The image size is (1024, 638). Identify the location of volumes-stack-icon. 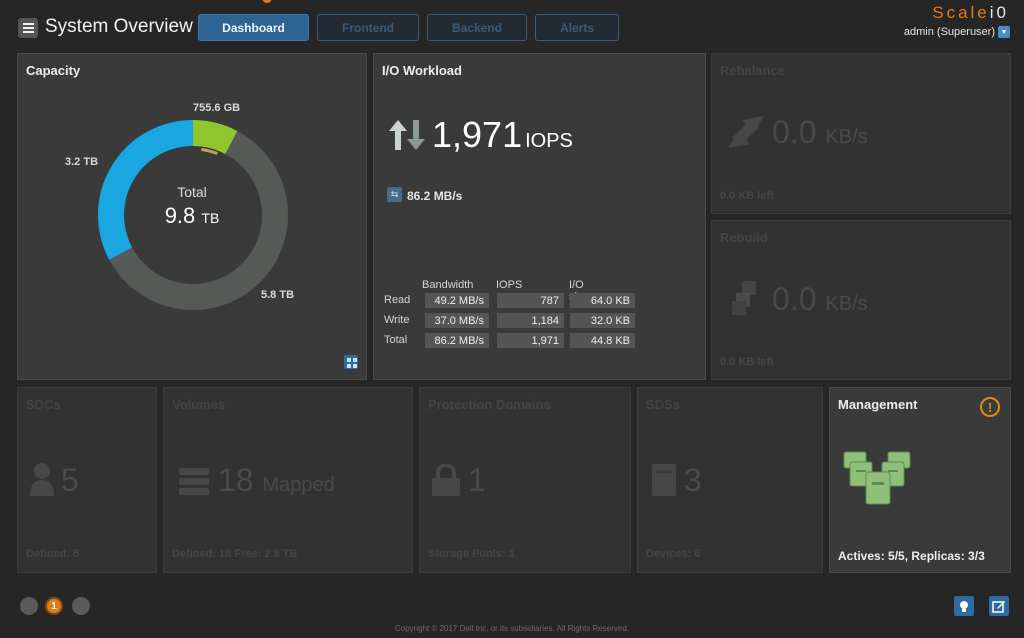
(194, 481).